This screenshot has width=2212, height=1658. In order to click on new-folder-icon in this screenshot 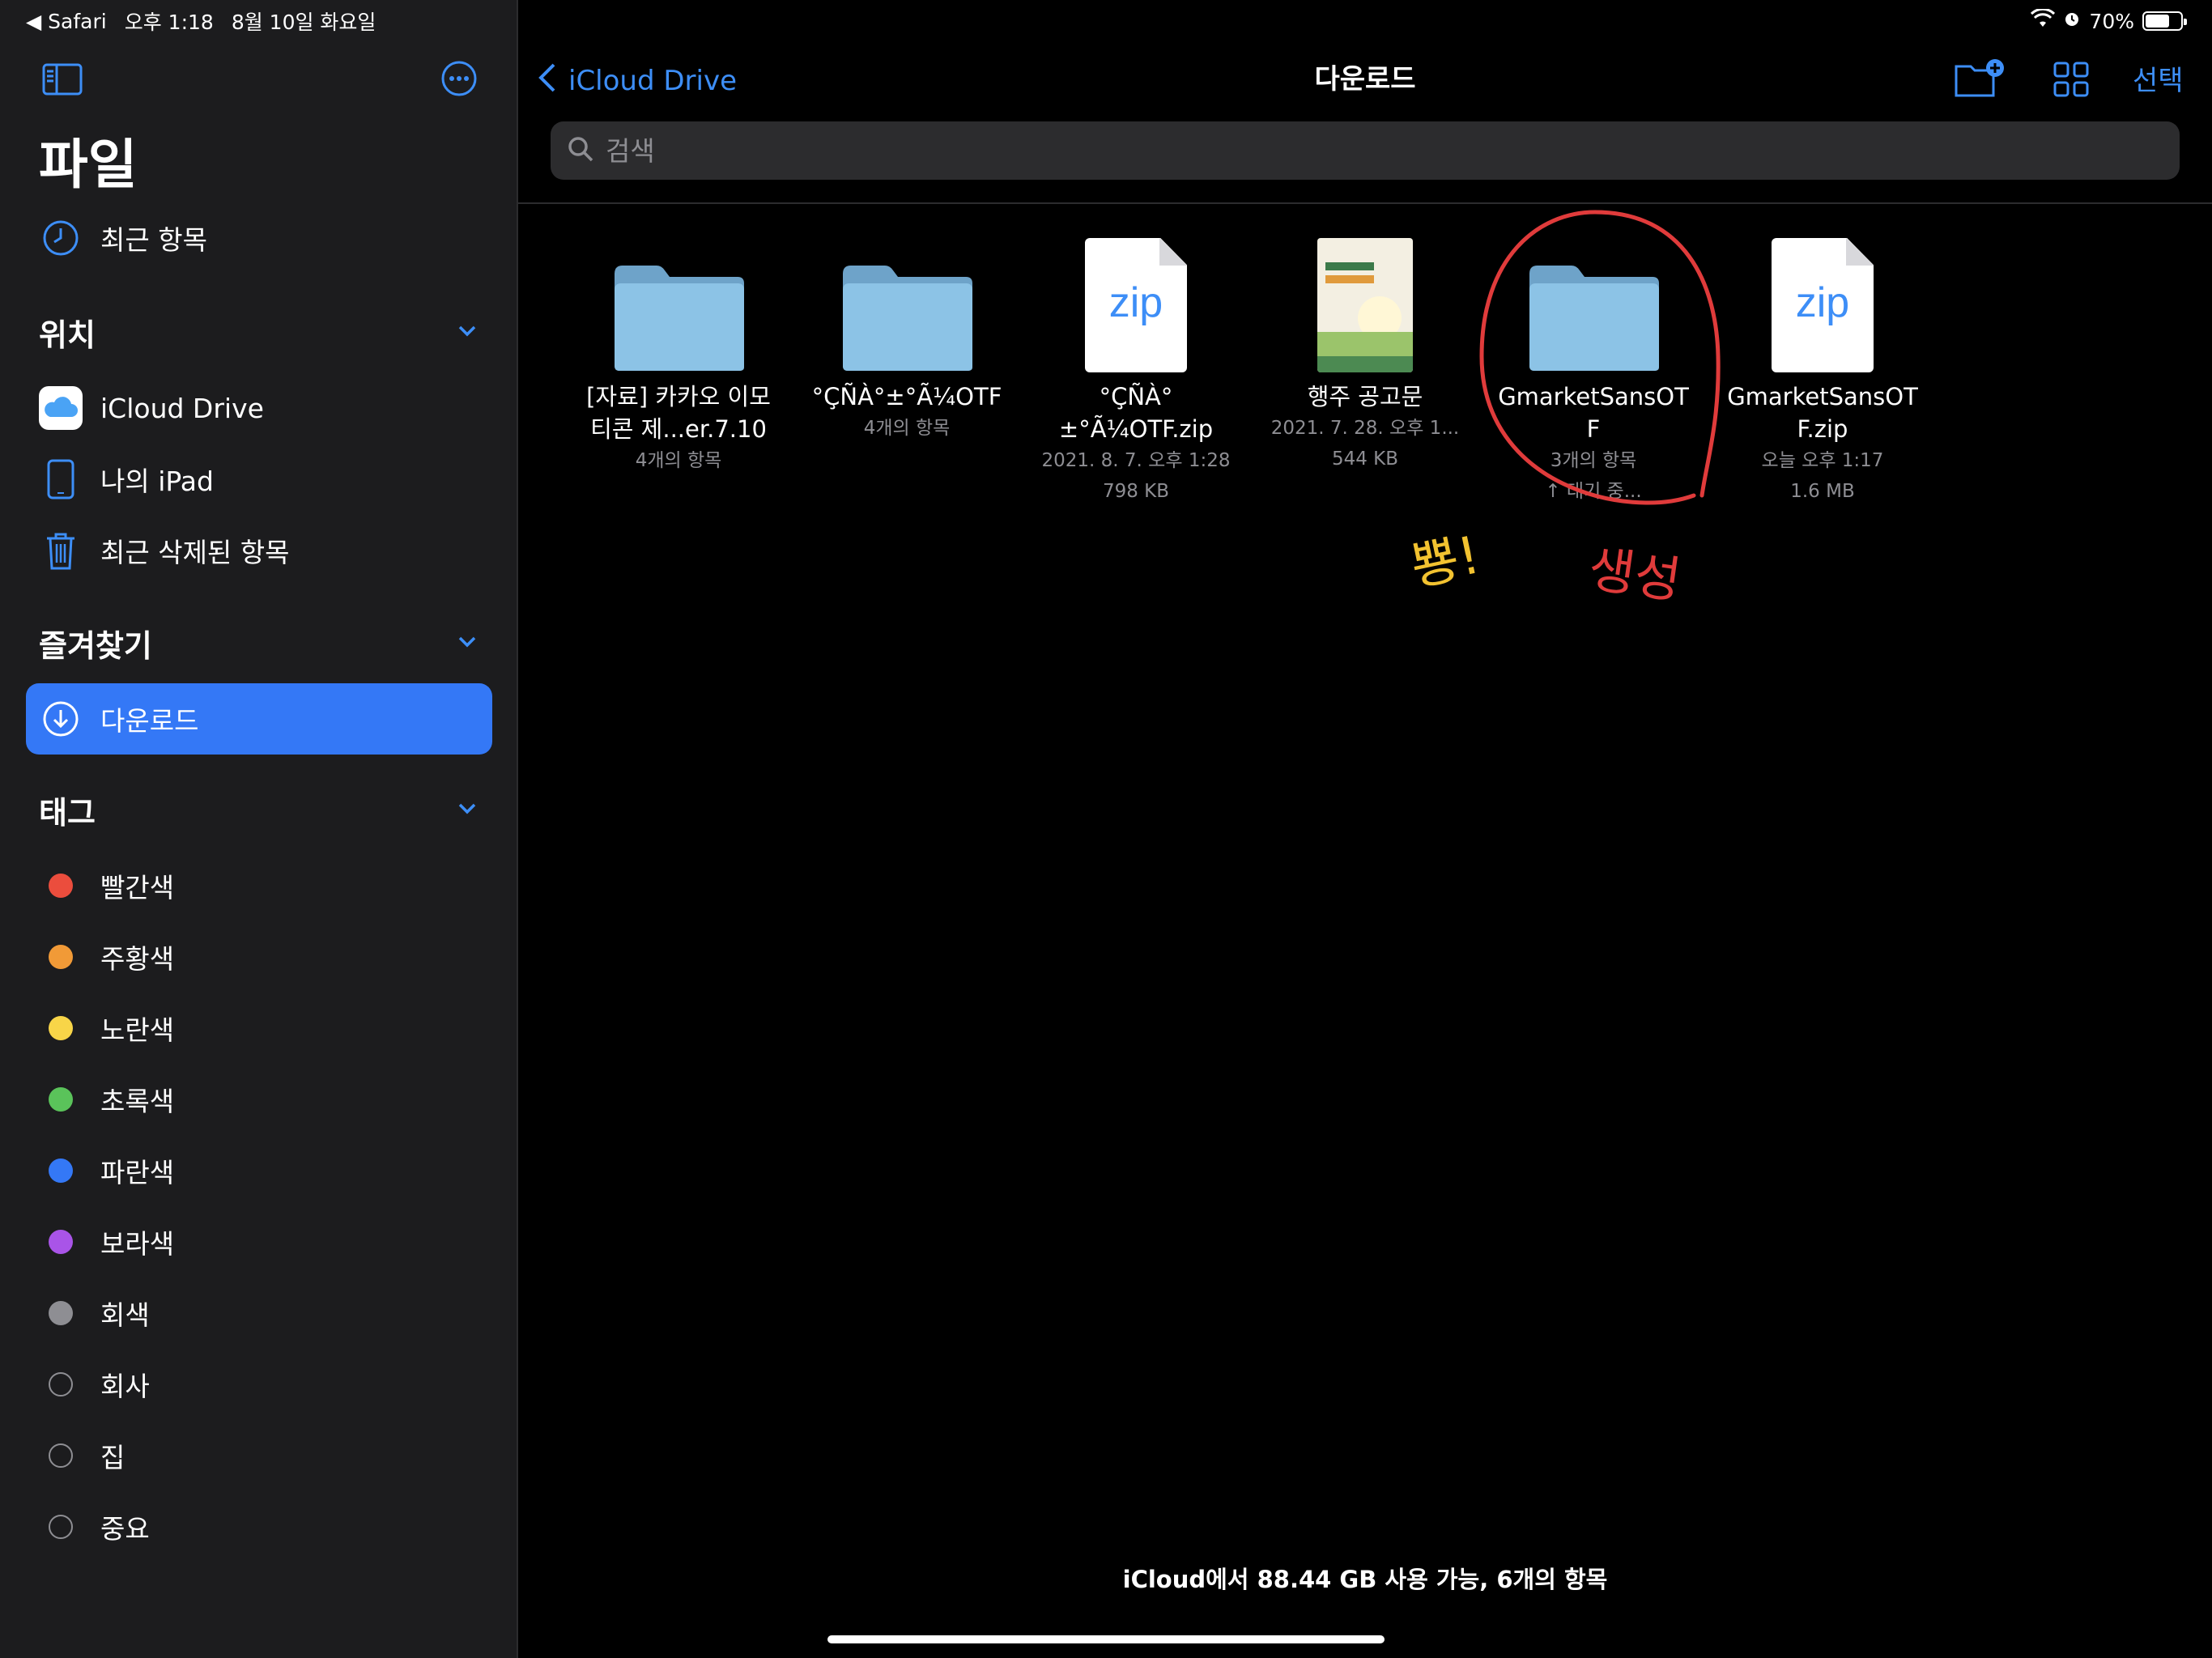, I will do `click(1980, 78)`.